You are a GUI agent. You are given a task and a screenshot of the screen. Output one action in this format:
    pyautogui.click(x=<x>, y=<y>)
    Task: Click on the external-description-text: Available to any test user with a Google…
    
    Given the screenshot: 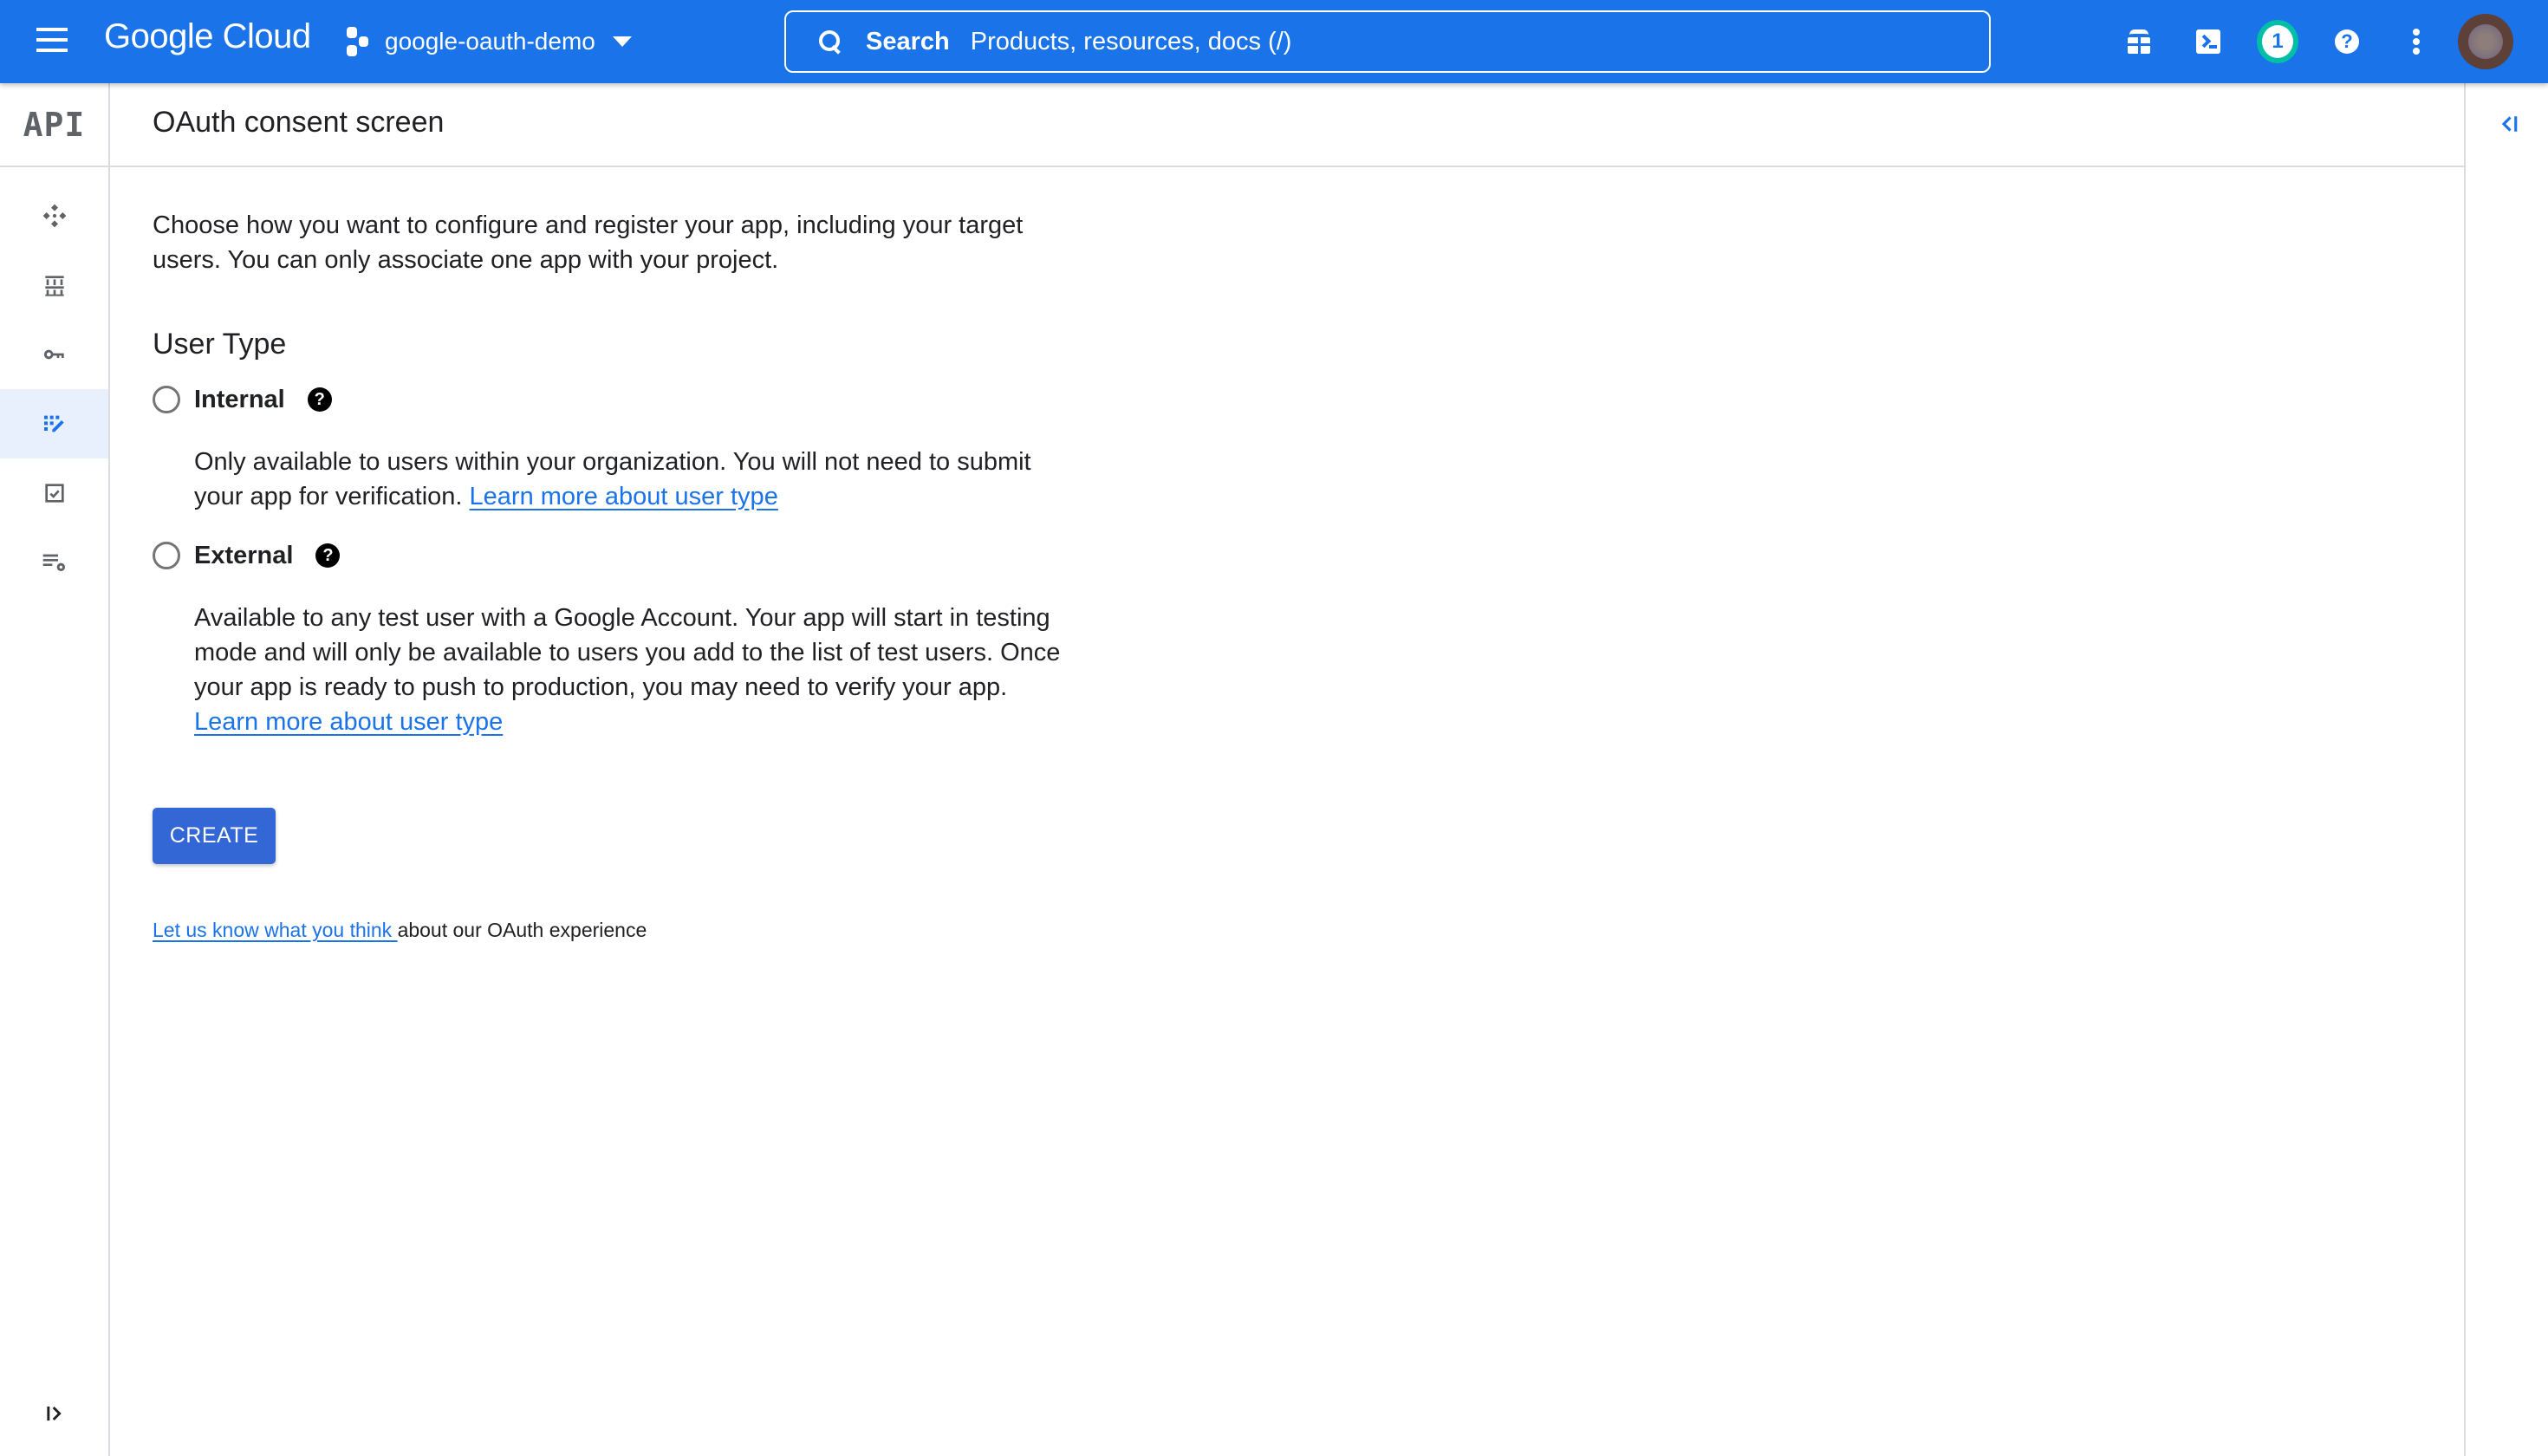 What is the action you would take?
    pyautogui.click(x=627, y=652)
    